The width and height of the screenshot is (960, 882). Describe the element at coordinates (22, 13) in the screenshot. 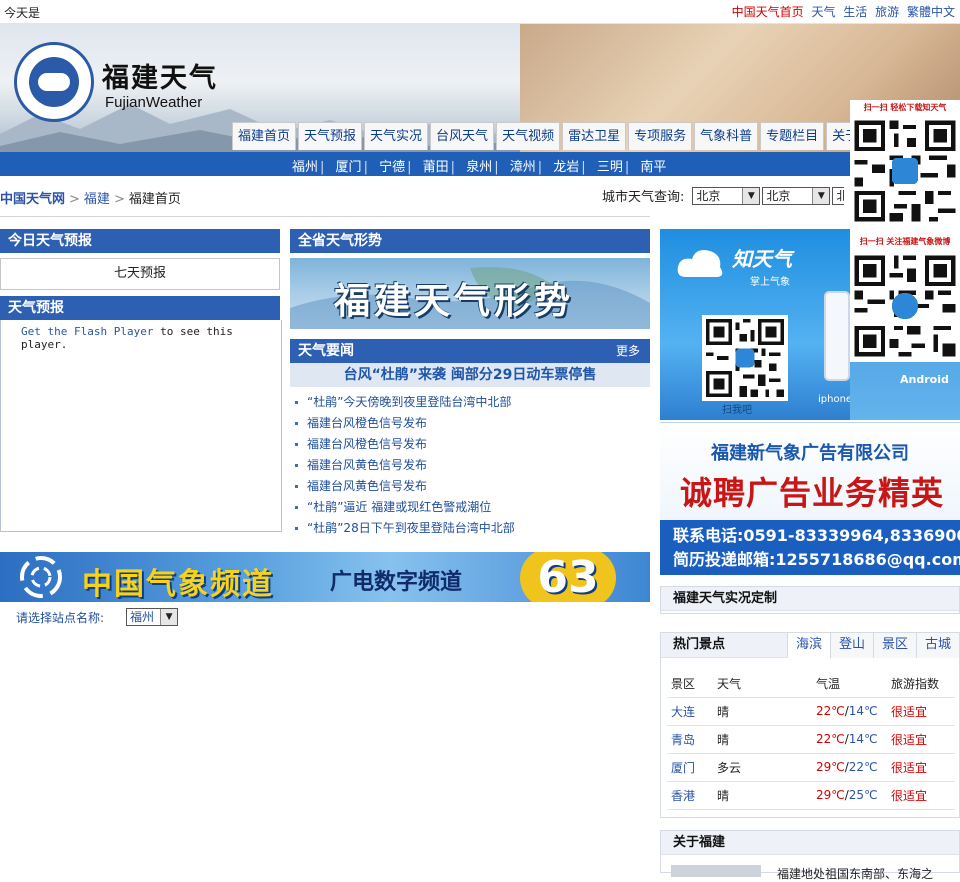

I see `today-label: 今天是` at that location.